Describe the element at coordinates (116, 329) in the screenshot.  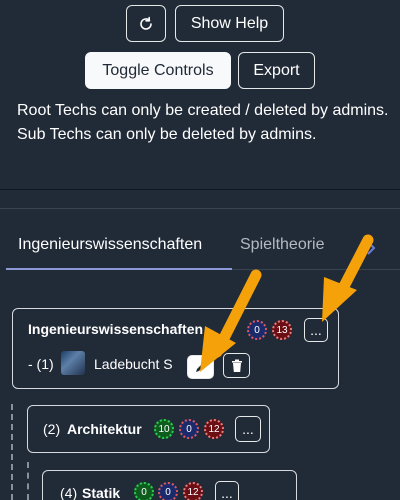
I see `tech-title: Ingenieurswissenschaften` at that location.